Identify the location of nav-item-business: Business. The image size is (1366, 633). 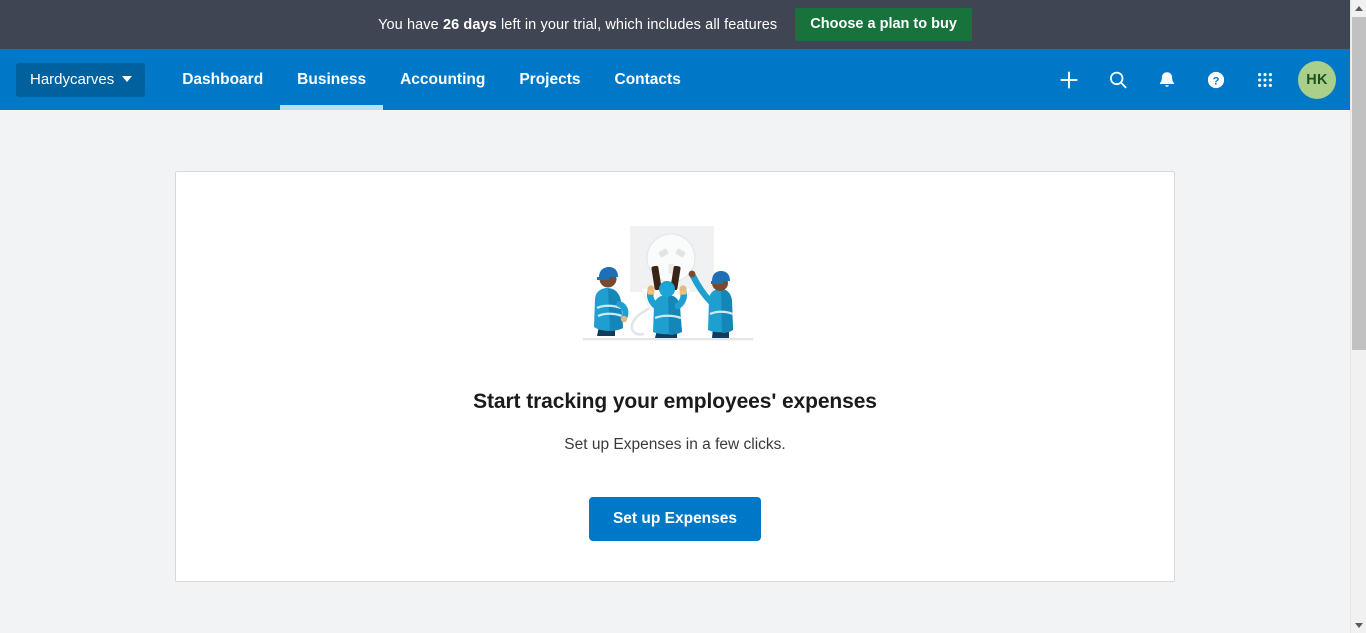
(332, 79).